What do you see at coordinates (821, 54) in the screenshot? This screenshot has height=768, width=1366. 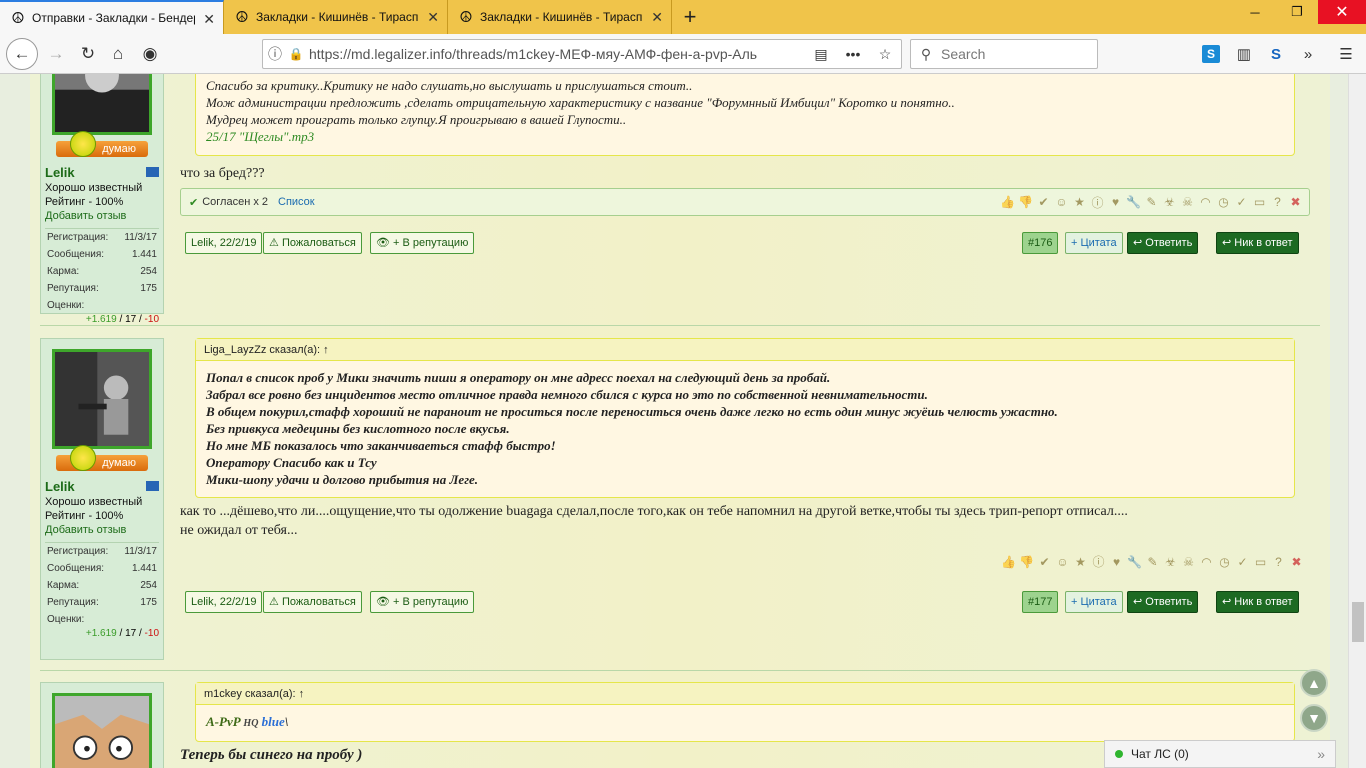 I see `reader-view-icon: ▤` at bounding box center [821, 54].